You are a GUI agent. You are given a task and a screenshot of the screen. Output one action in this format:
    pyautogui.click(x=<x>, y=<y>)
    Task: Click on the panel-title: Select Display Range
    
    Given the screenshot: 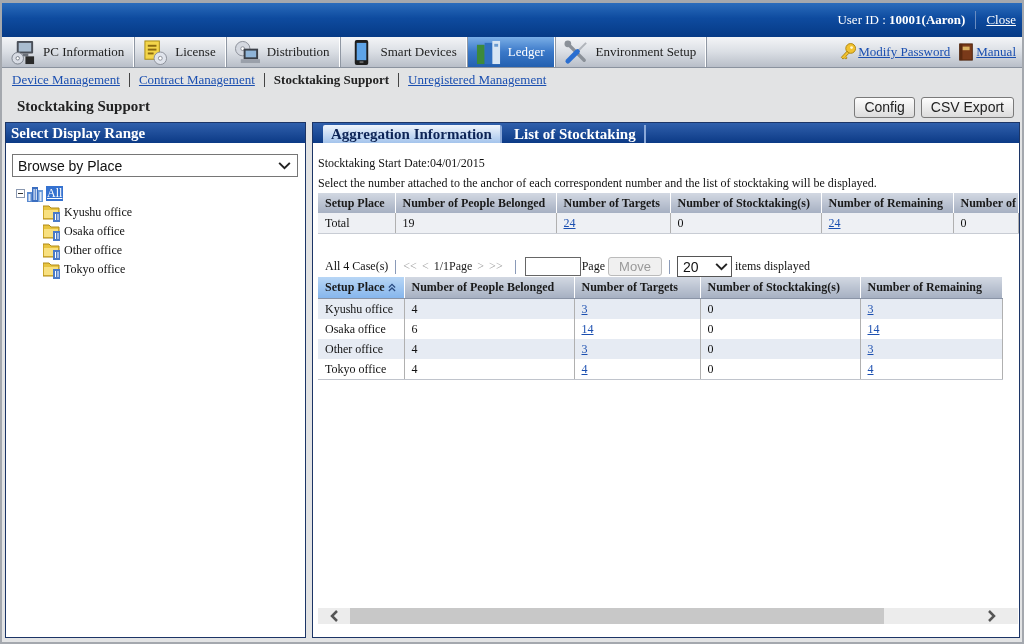 What is the action you would take?
    pyautogui.click(x=155, y=133)
    